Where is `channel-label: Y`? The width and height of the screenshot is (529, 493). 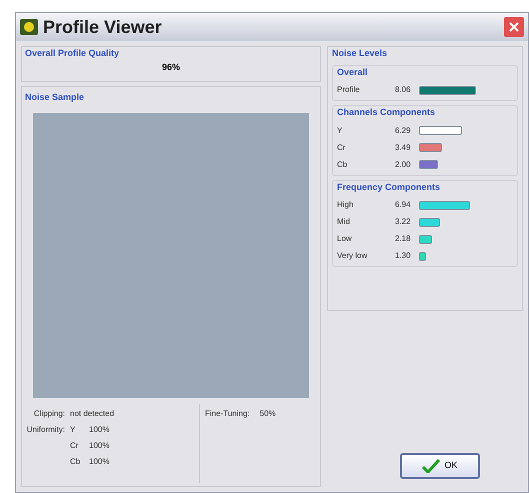 channel-label: Y is located at coordinates (73, 430).